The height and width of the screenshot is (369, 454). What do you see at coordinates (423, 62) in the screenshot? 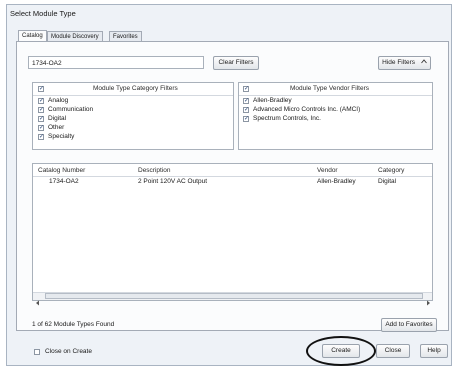
I see `chevron-up-icon` at bounding box center [423, 62].